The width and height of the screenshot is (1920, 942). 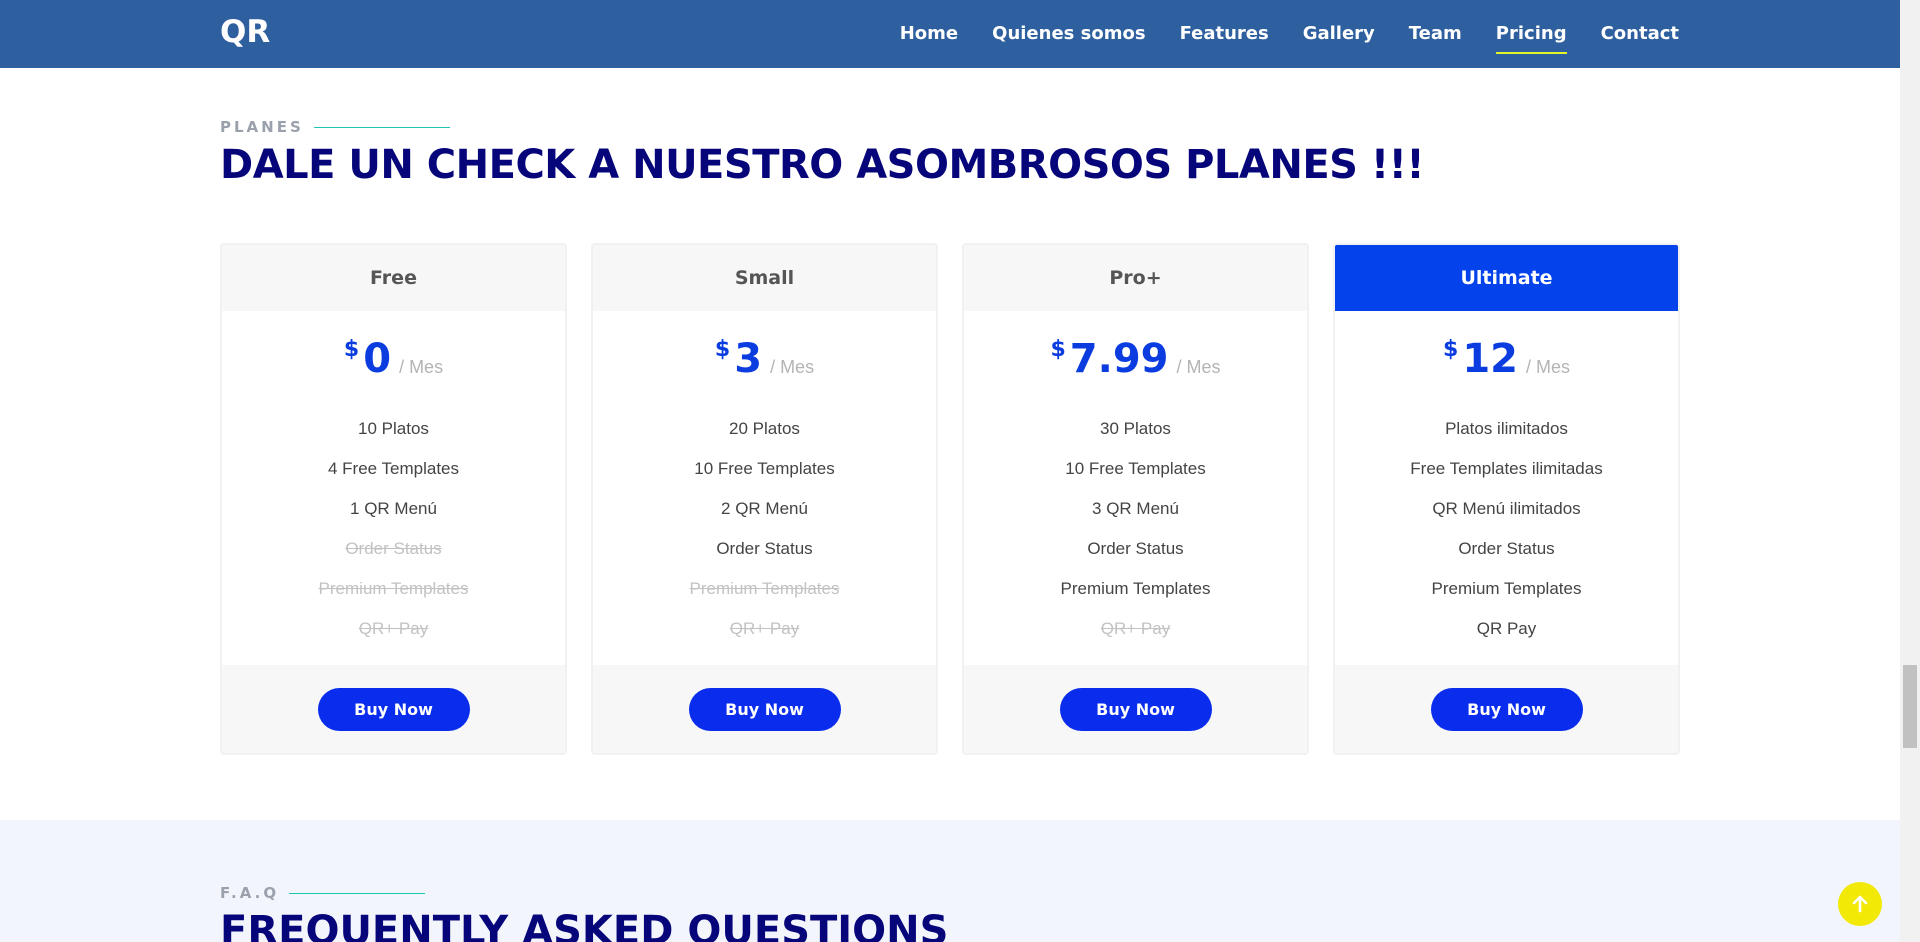 I want to click on arrow-up-icon, so click(x=1860, y=904).